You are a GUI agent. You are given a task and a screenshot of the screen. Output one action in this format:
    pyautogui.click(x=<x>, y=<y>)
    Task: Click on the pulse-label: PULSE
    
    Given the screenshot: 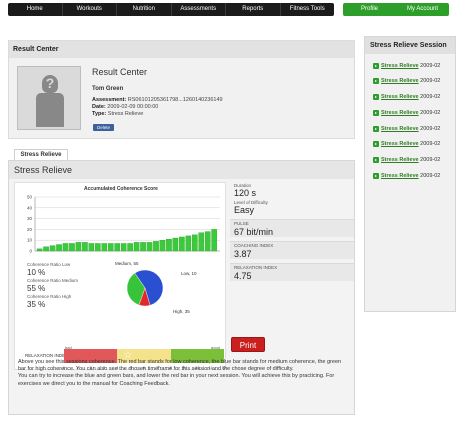 What is the action you would take?
    pyautogui.click(x=241, y=223)
    